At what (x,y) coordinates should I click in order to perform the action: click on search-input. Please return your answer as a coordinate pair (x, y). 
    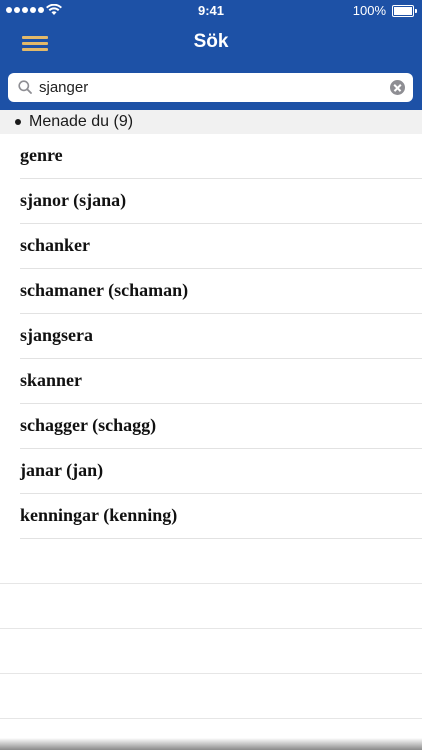
    Looking at the image, I should click on (209, 87).